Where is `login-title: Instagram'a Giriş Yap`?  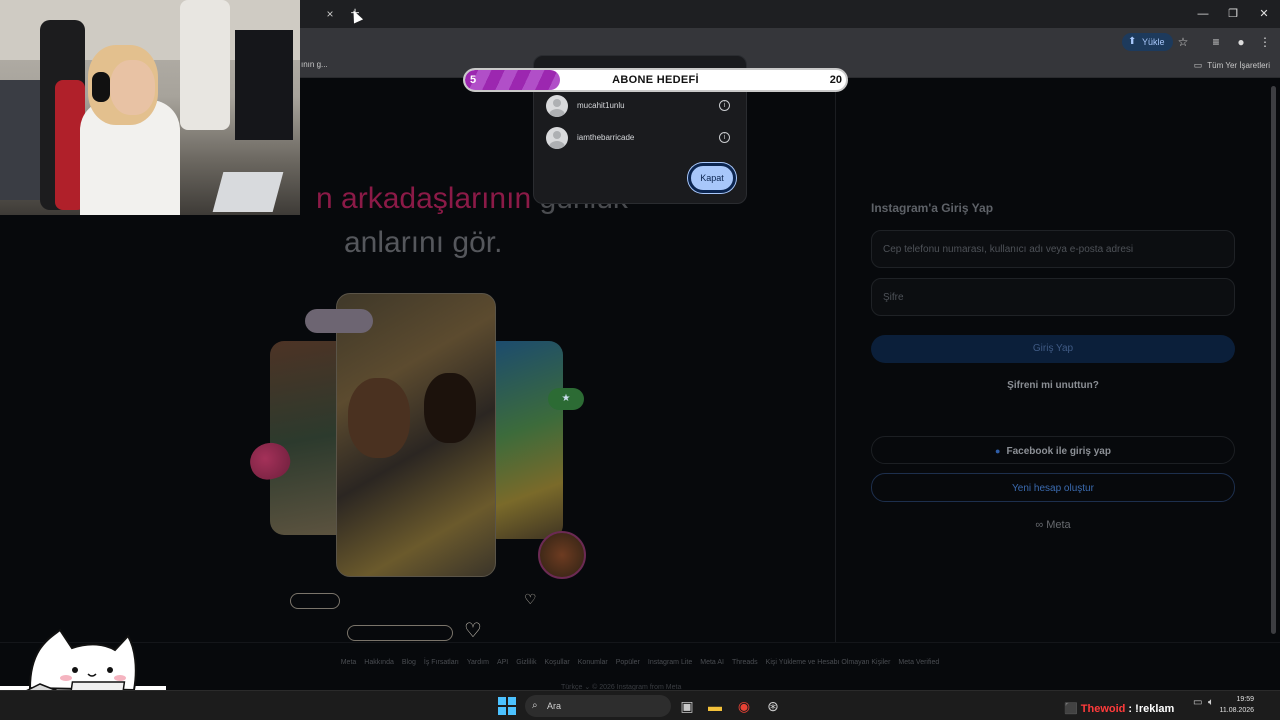
login-title: Instagram'a Giriş Yap is located at coordinates (932, 208).